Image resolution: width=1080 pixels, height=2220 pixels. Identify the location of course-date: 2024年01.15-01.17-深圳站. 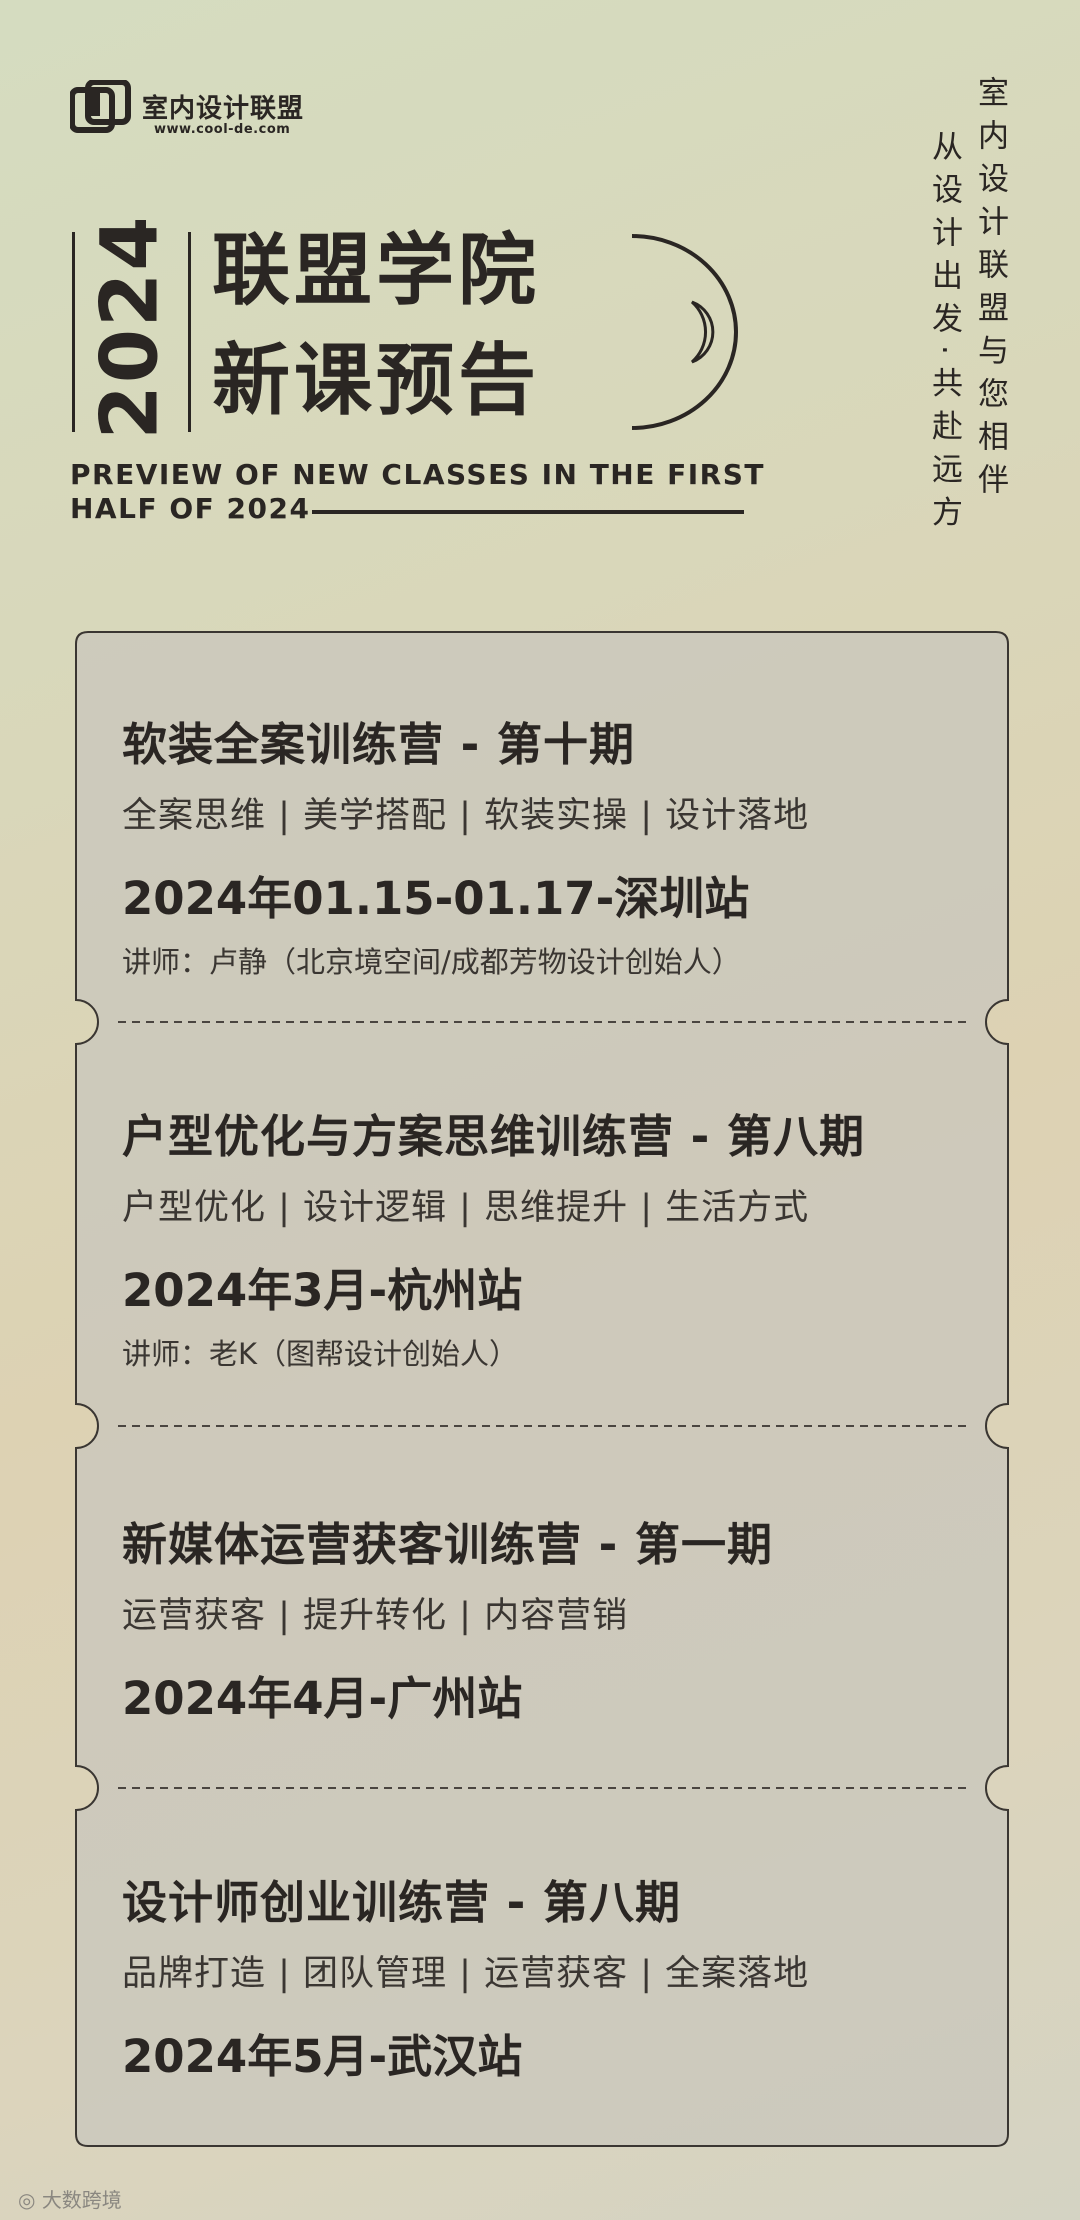
(436, 898).